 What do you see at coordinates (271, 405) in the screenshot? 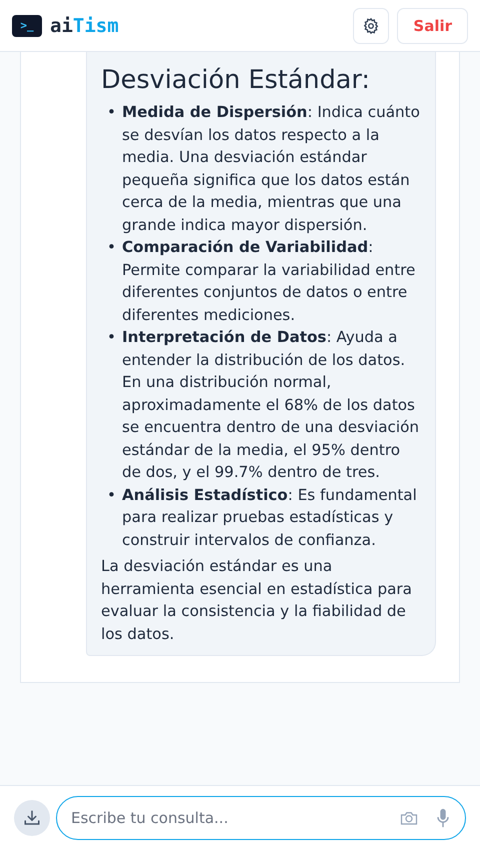
I see `list-item: Interpretación de Datos: Ayuda a entender la distribución de los datos. En una distribución normal, aproximadamente el 68% de los datos se encuentra dentro de una desviación estándar de la media, el 95% dentro de dos, y el 99.7% dentro de tres.` at bounding box center [271, 405].